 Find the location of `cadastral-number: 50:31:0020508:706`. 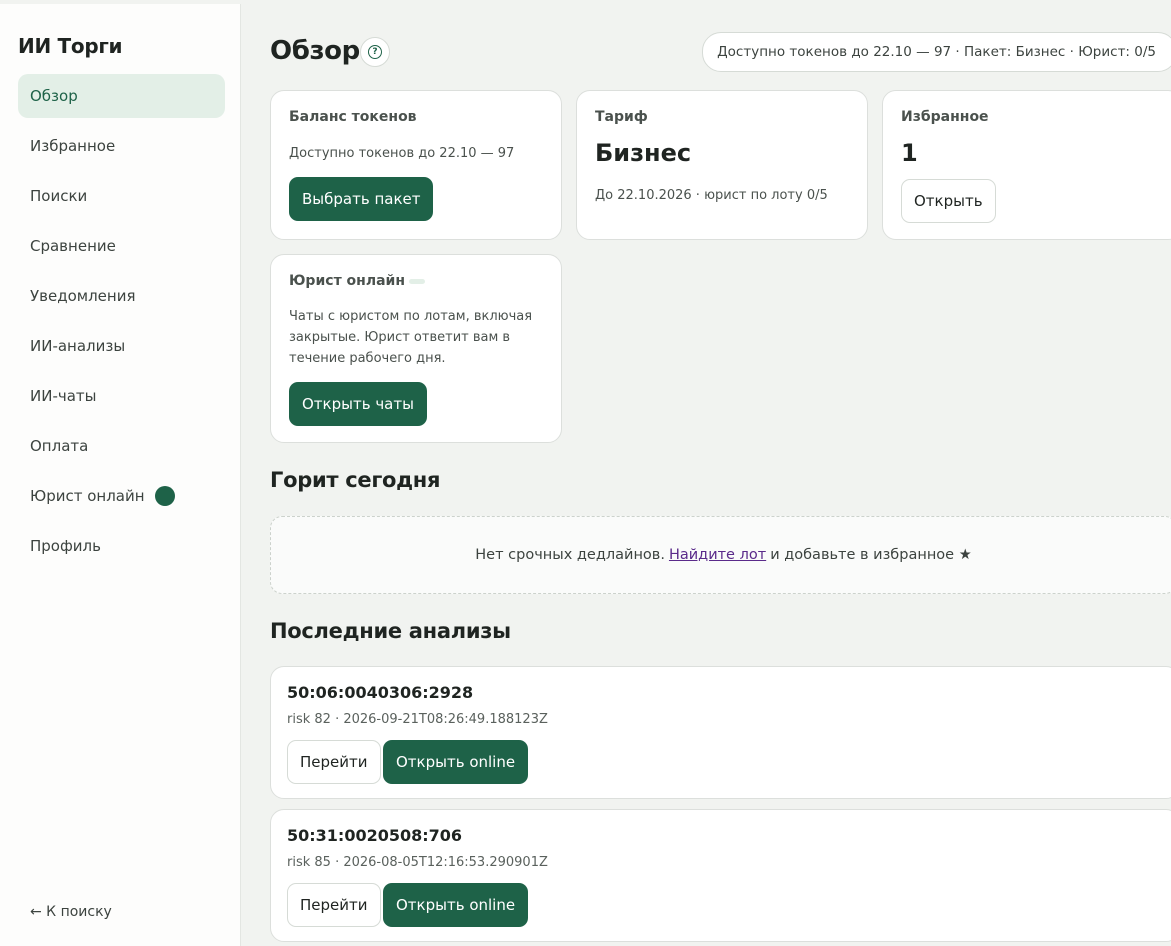

cadastral-number: 50:31:0020508:706 is located at coordinates (375, 835).